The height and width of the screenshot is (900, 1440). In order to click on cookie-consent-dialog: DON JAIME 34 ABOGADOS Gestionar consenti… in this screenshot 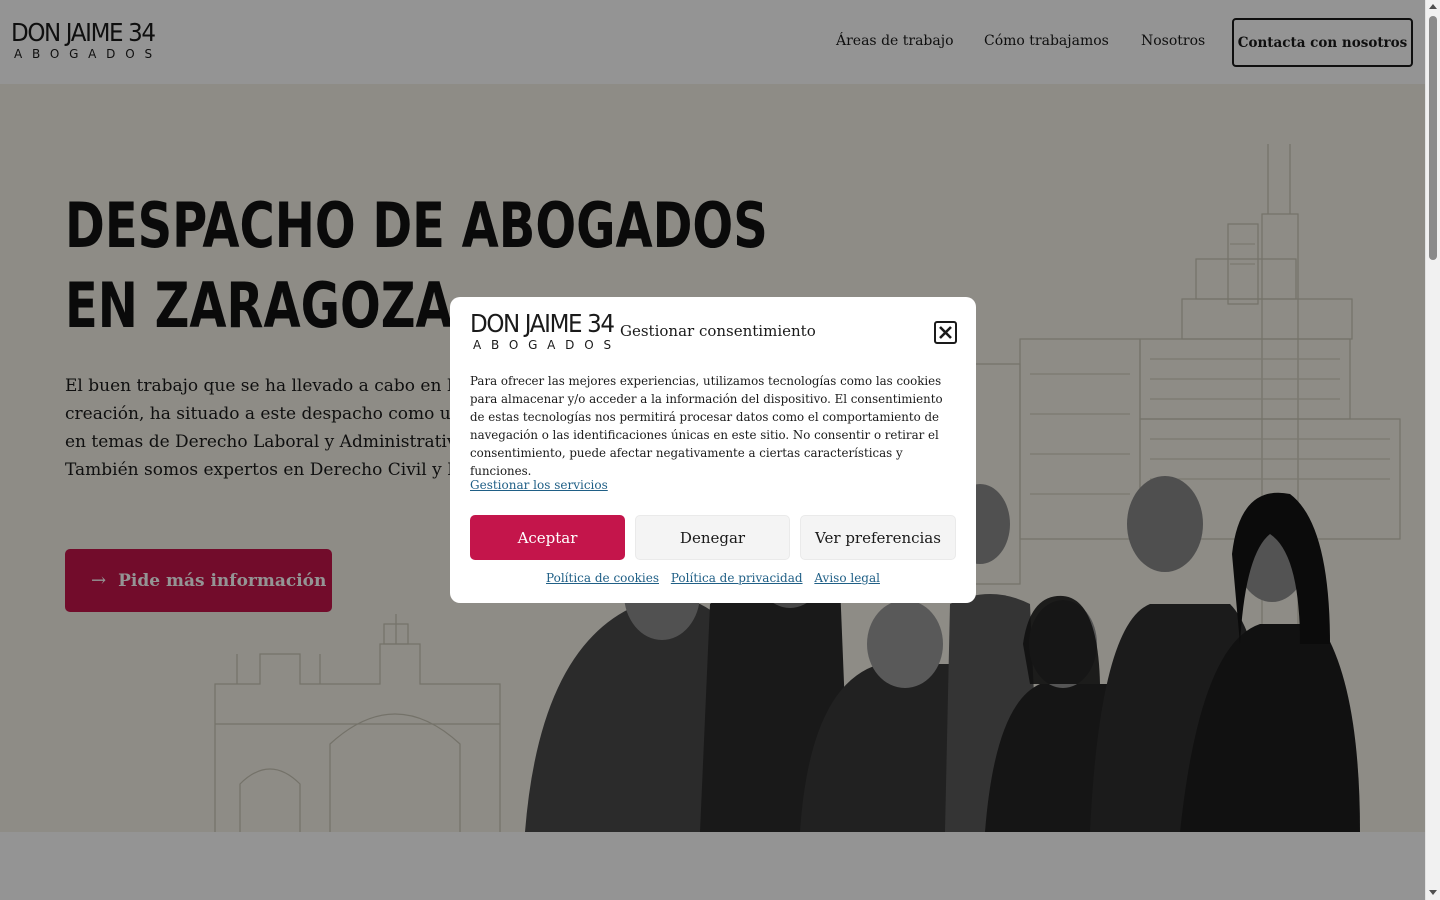, I will do `click(713, 450)`.